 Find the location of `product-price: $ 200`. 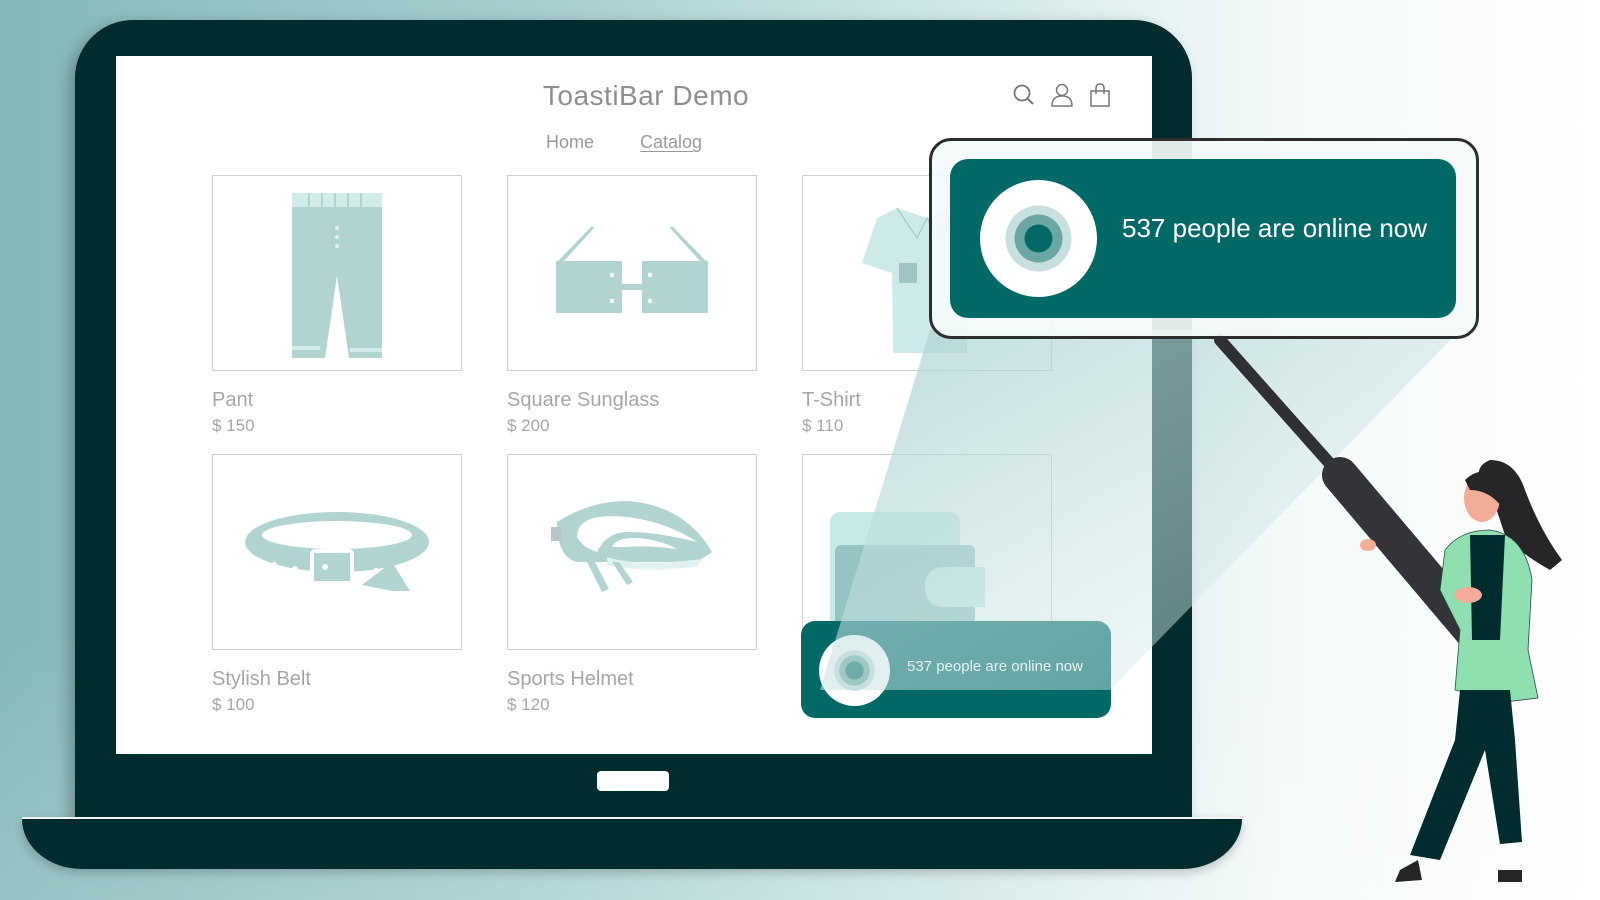

product-price: $ 200 is located at coordinates (528, 425).